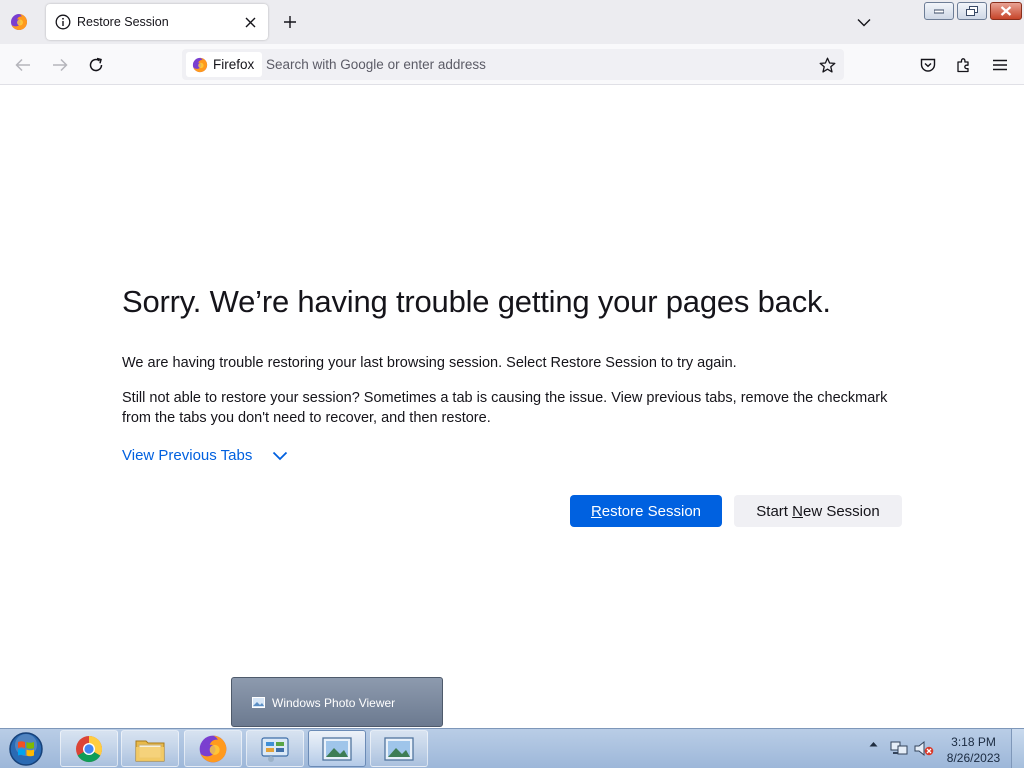 This screenshot has height=768, width=1024. I want to click on preview-window-title: Windows Photo Viewer, so click(334, 703).